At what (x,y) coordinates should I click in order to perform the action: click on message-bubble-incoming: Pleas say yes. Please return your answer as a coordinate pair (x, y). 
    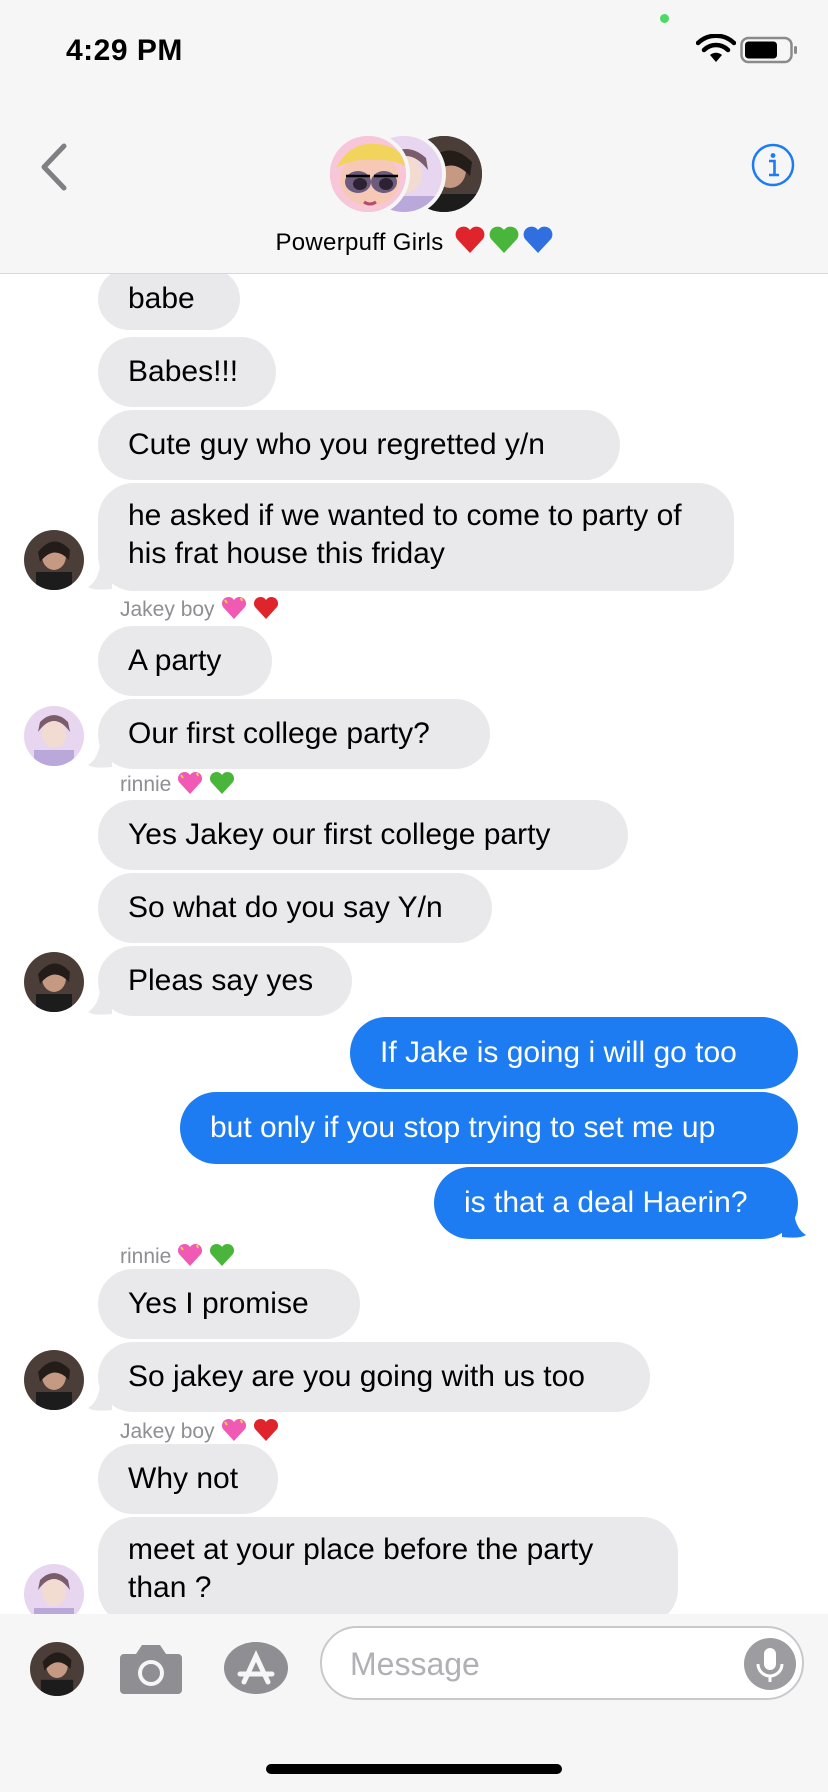
    Looking at the image, I should click on (225, 981).